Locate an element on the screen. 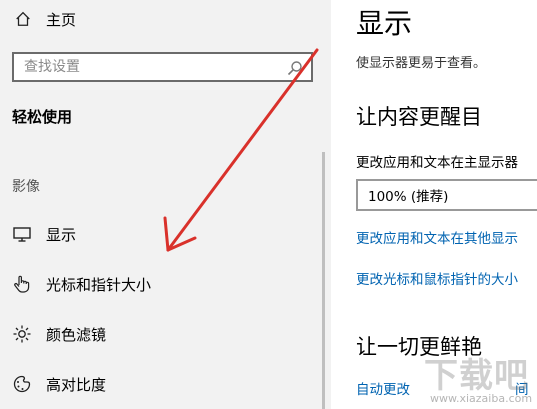  section-heading-make-content-stand-out: 让内容更醒目 is located at coordinates (419, 117).